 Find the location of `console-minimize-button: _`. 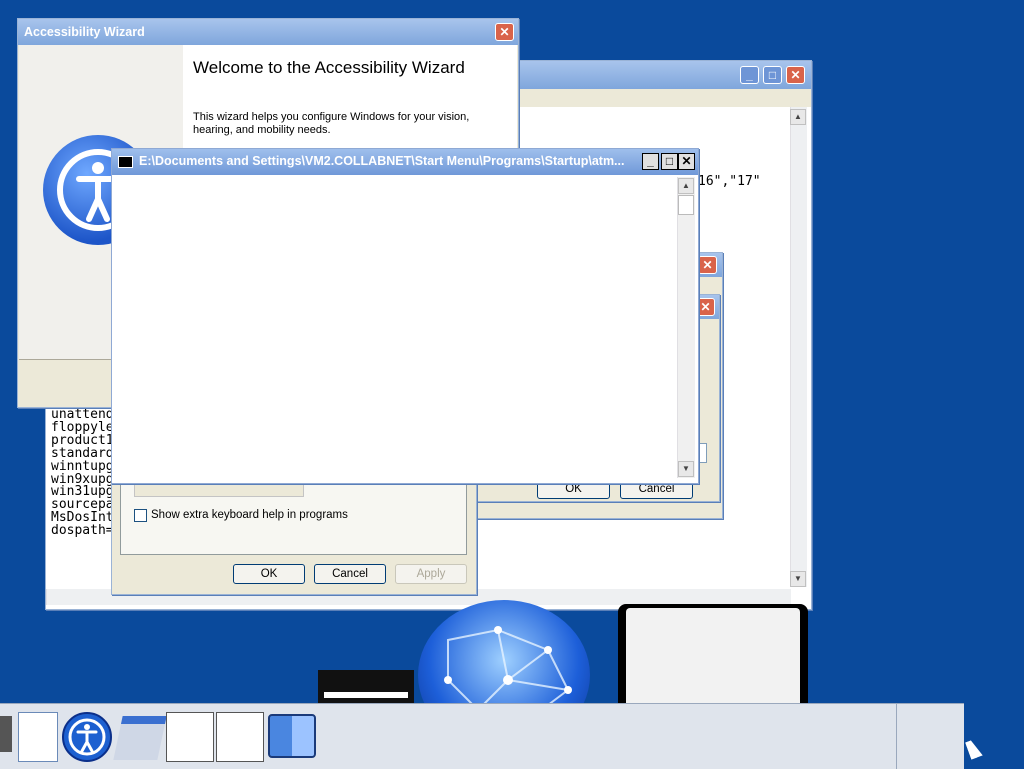

console-minimize-button: _ is located at coordinates (650, 161).